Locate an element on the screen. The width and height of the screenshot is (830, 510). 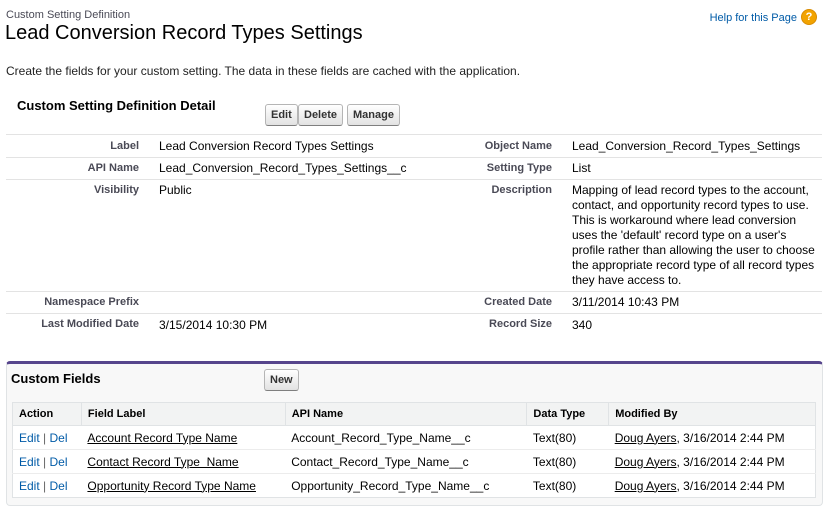
custom-fields-heading: Custom Fields is located at coordinates (56, 378).